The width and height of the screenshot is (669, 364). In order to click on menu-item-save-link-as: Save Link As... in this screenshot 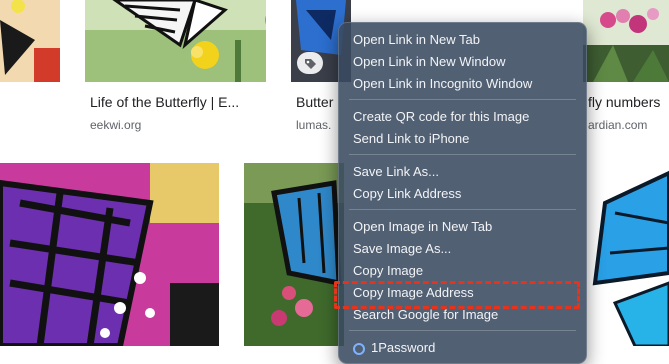, I will do `click(396, 172)`.